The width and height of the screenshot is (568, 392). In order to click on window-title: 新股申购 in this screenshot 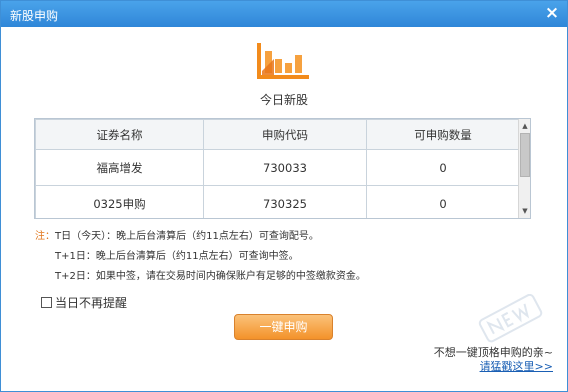, I will do `click(34, 16)`.